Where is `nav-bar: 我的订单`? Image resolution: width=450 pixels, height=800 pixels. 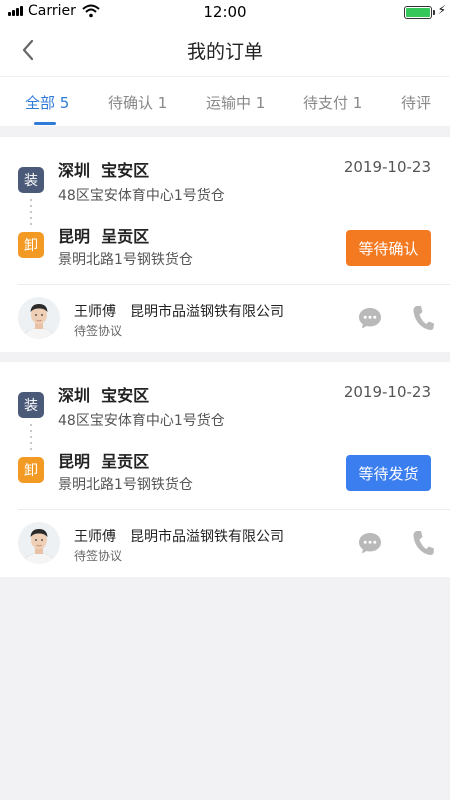
nav-bar: 我的订单 is located at coordinates (225, 50).